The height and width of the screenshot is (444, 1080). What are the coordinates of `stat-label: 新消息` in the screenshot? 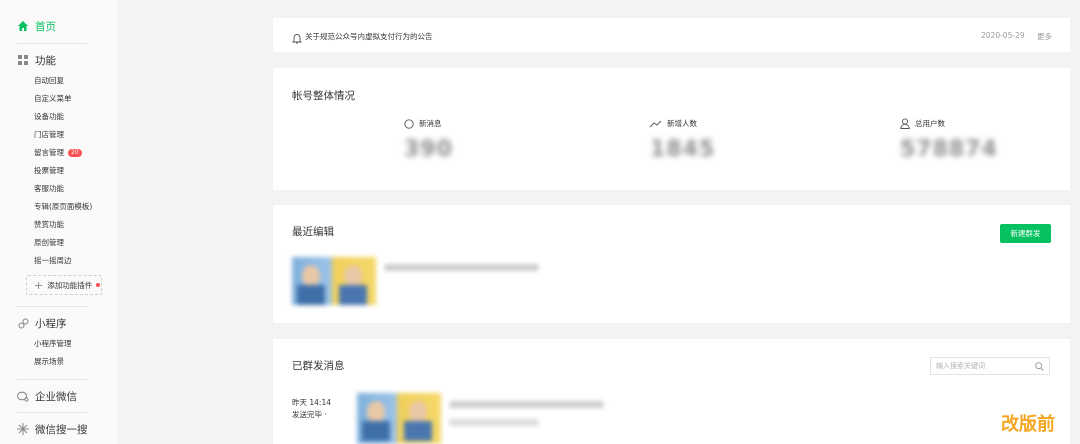 It's located at (430, 123).